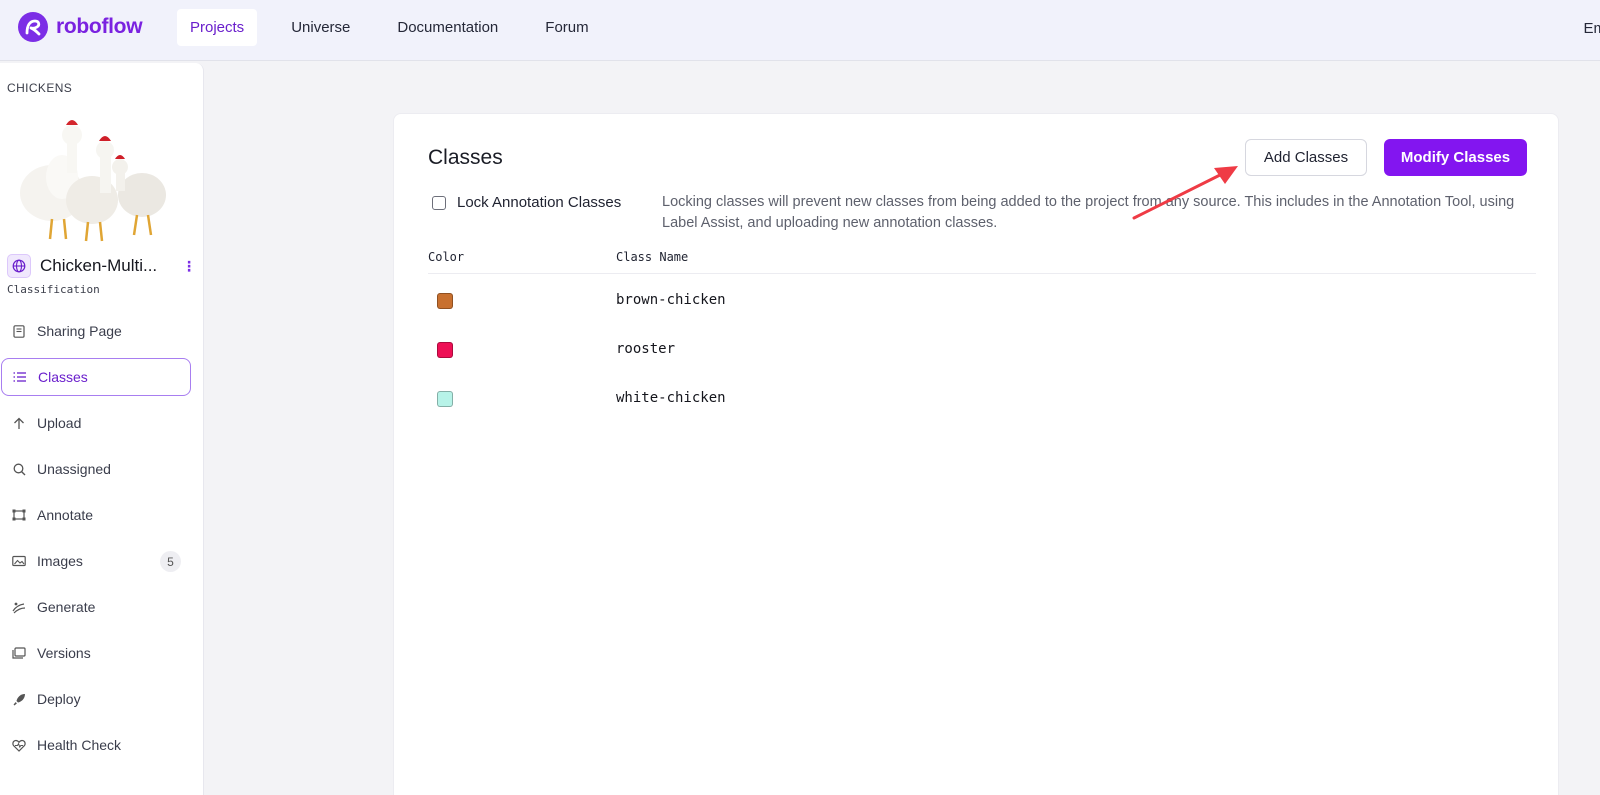  I want to click on sidebar-item-label: Classes, so click(63, 377).